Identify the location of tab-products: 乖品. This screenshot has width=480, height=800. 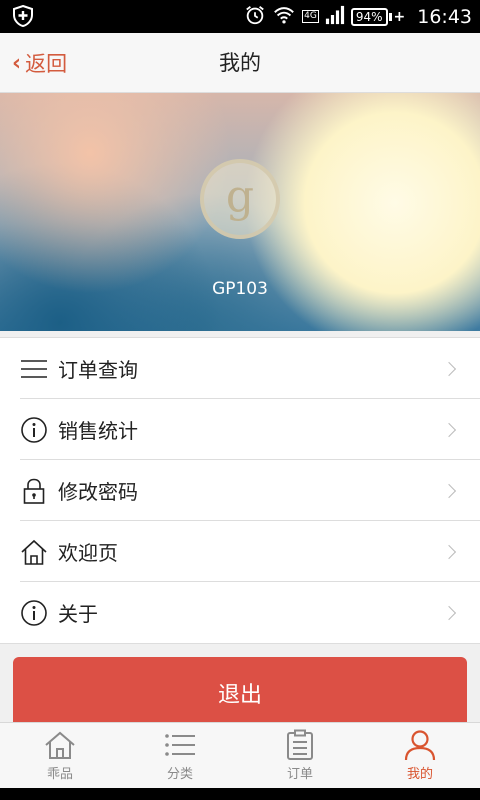
(60, 755).